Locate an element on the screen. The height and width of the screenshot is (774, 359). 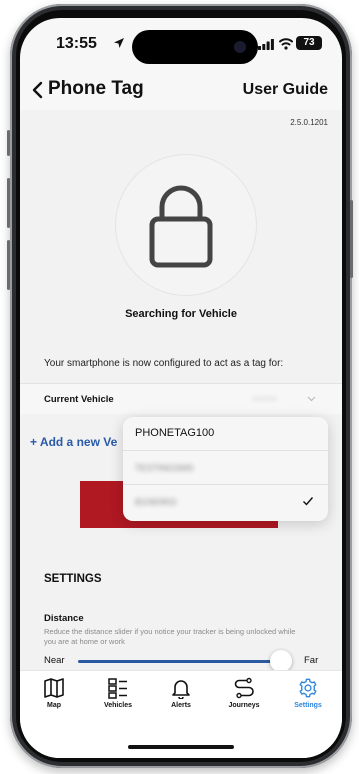
current-vehicle-value: •••••••• is located at coordinates (265, 399).